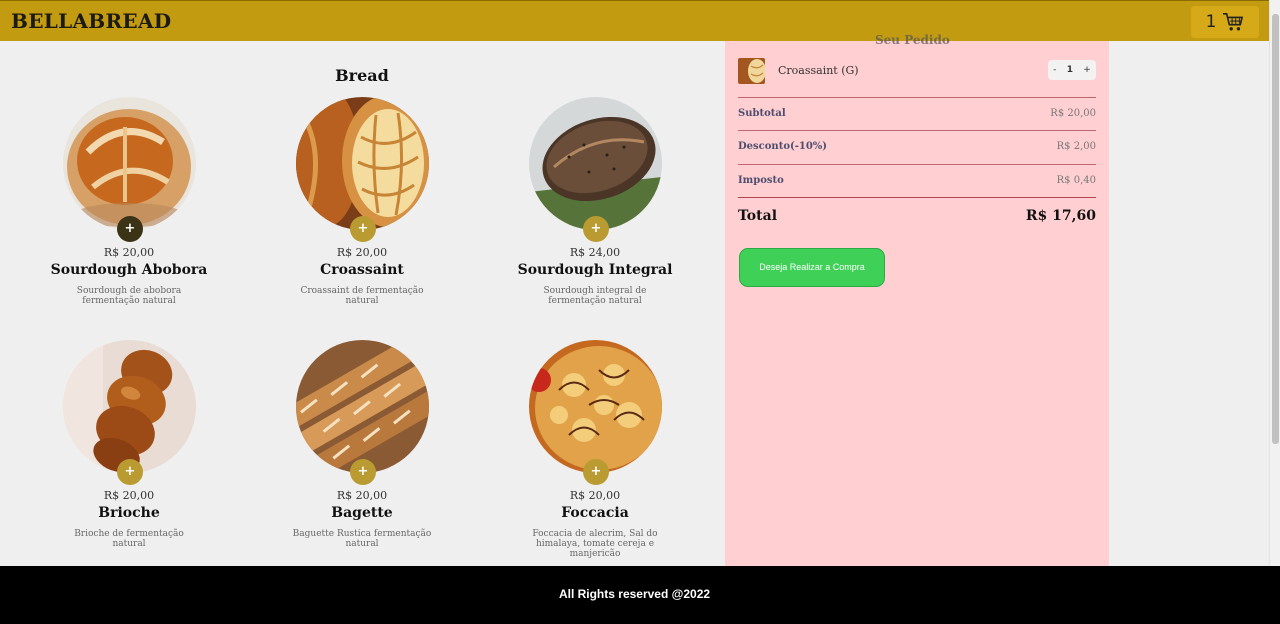 The image size is (1280, 624). Describe the element at coordinates (917, 116) in the screenshot. I see `subtotal-row: Subtotal R$ 20,00` at that location.